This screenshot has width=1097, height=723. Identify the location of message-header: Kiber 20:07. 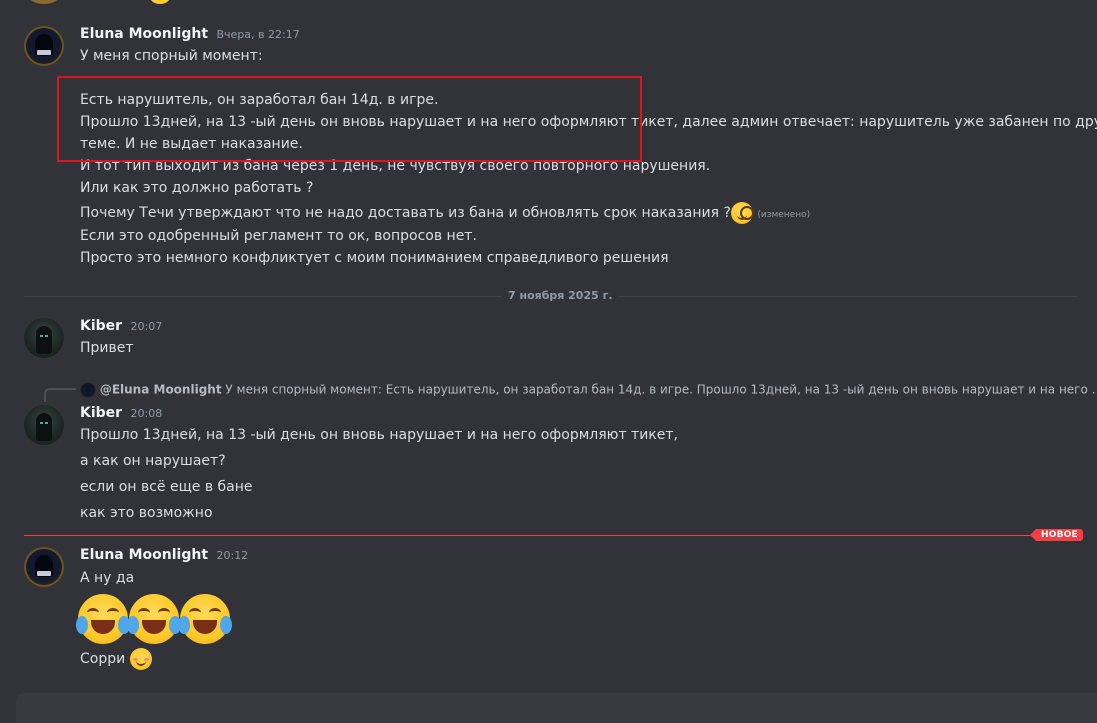
(121, 326).